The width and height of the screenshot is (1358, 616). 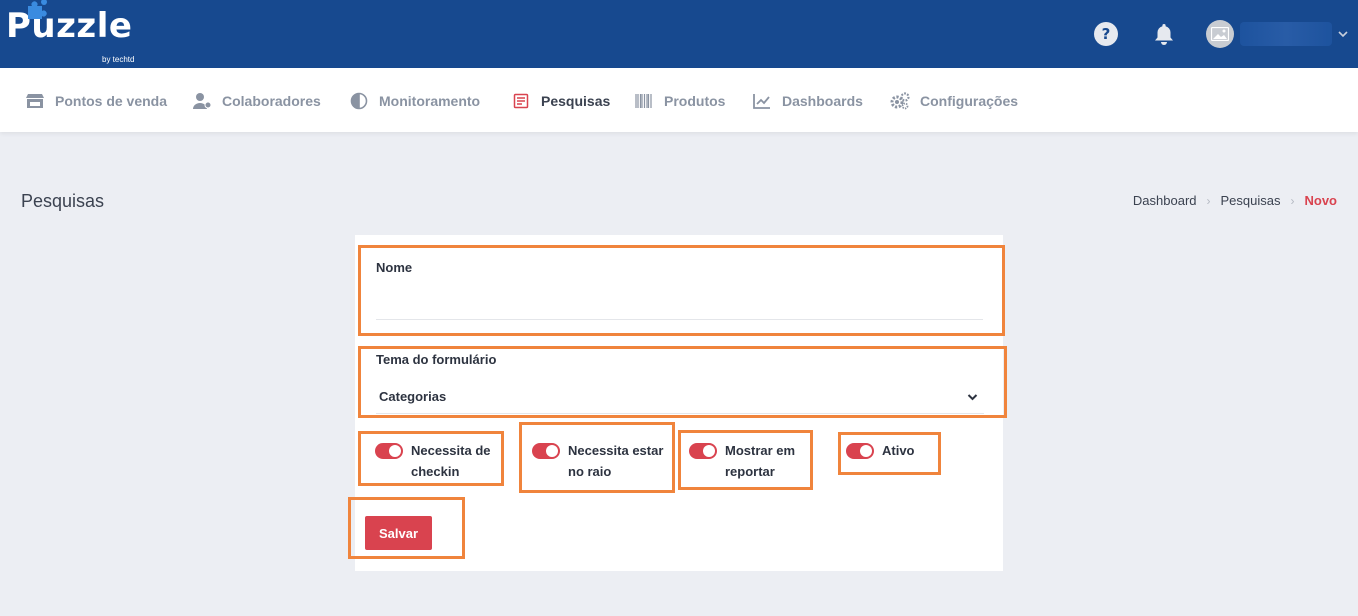 I want to click on nav-item-configuracoes: Configurações, so click(x=954, y=101).